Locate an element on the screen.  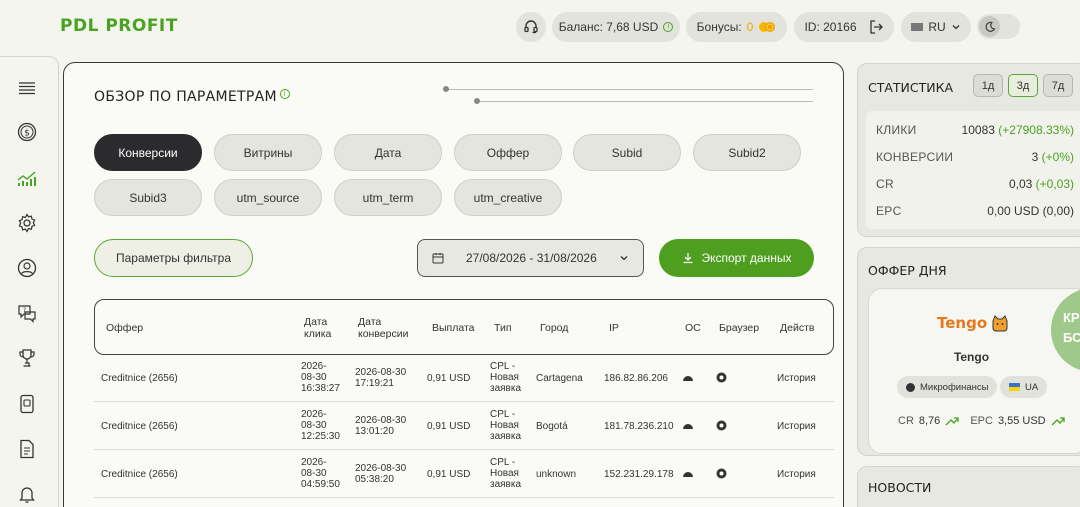
help-icon: ? is located at coordinates (27, 313).